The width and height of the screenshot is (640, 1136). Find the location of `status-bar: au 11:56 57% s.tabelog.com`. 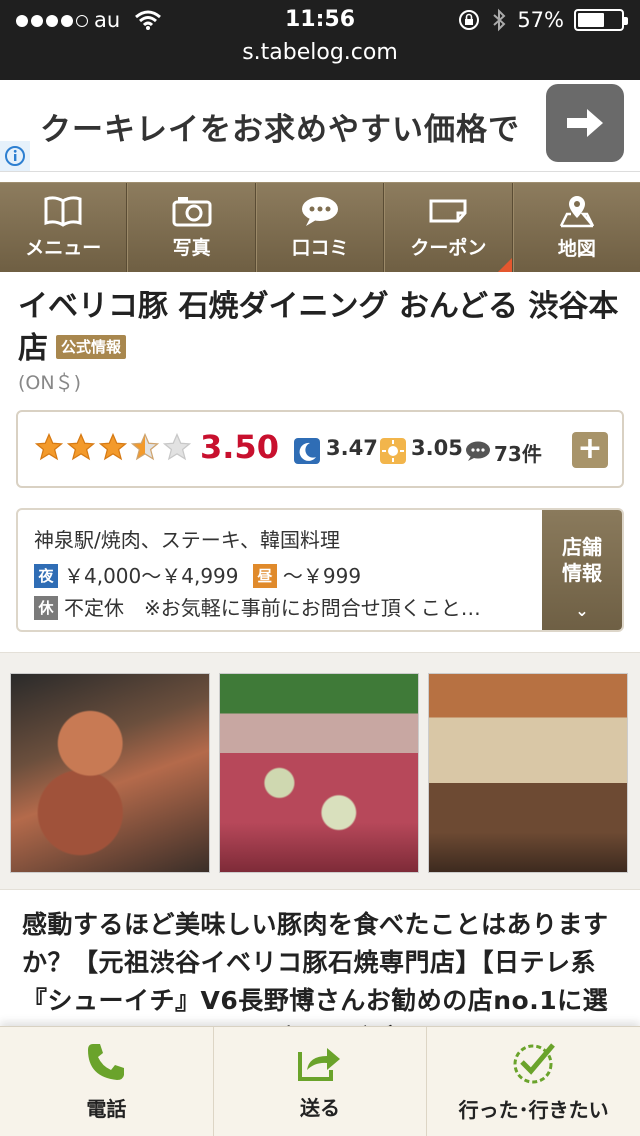

status-bar: au 11:56 57% s.tabelog.com is located at coordinates (320, 40).